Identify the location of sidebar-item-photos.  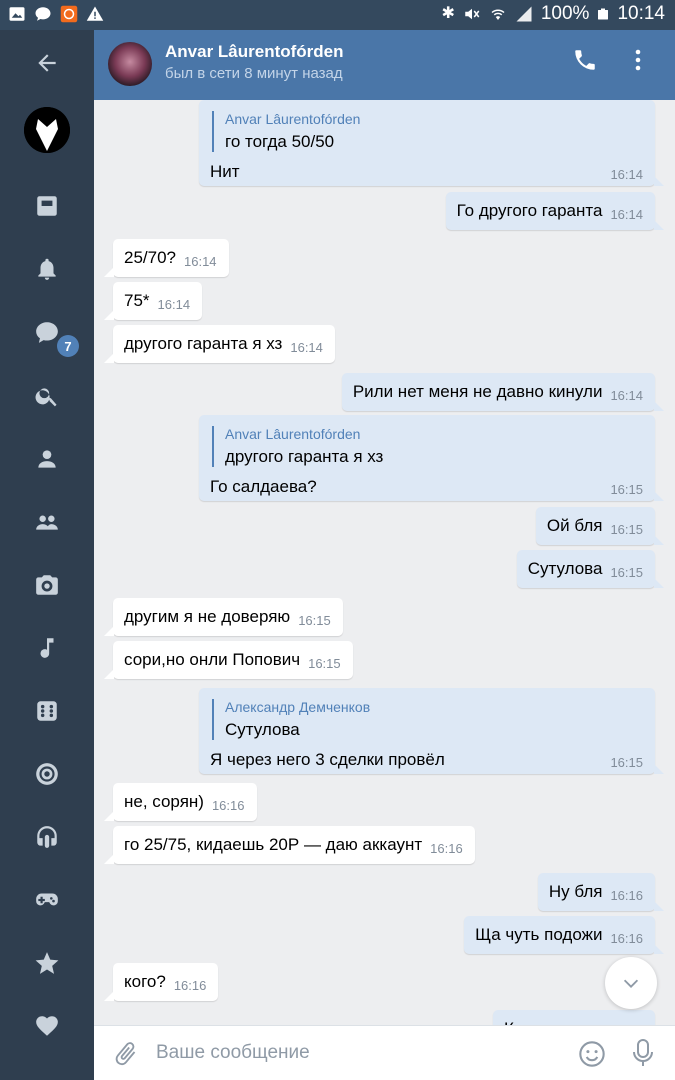
(47, 585).